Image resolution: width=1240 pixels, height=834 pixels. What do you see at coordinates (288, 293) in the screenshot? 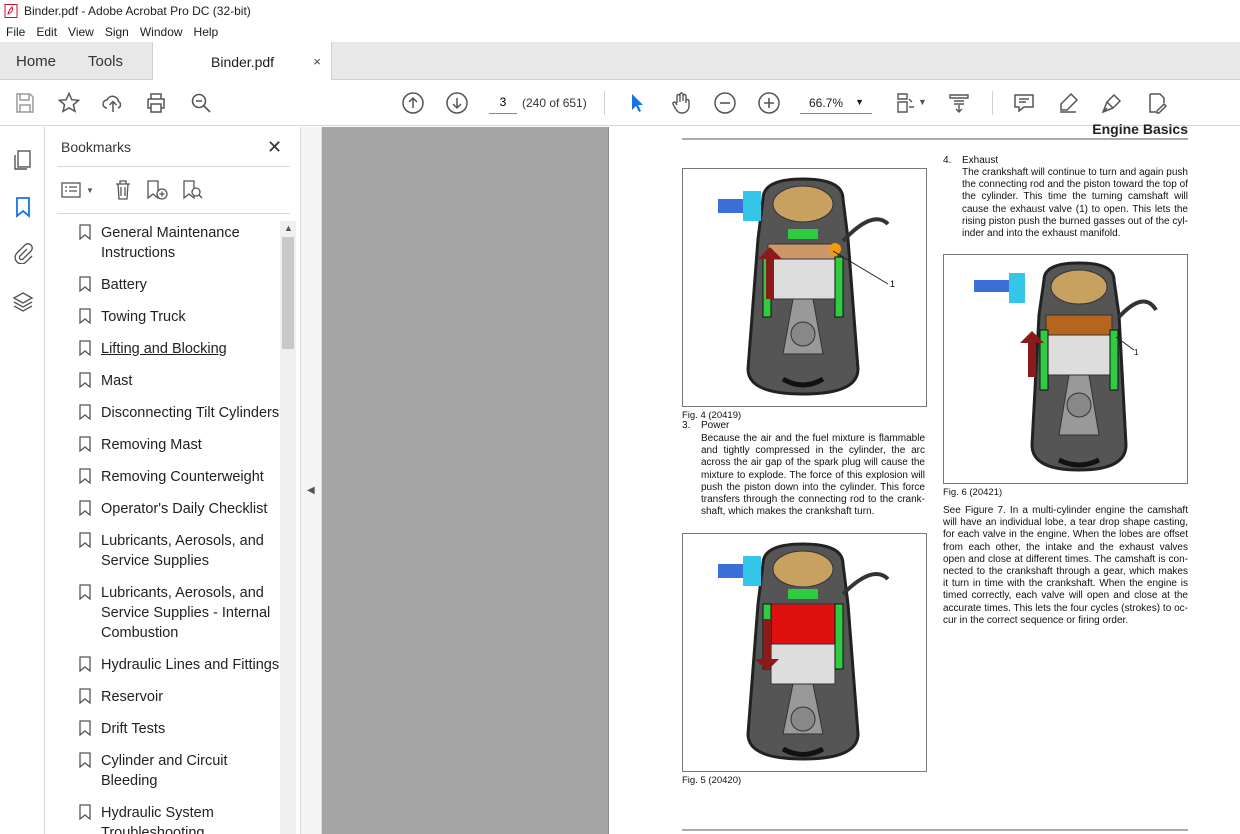
I see `scrollbar-thumb` at bounding box center [288, 293].